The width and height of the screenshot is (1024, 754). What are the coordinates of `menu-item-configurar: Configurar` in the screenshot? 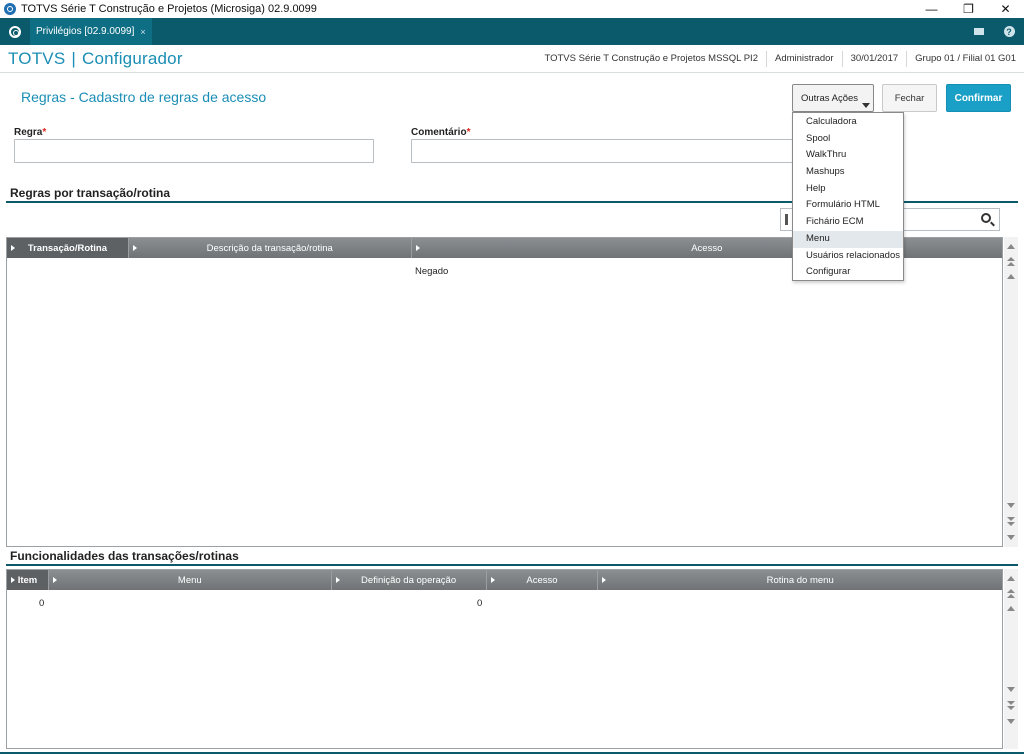 It's located at (848, 272).